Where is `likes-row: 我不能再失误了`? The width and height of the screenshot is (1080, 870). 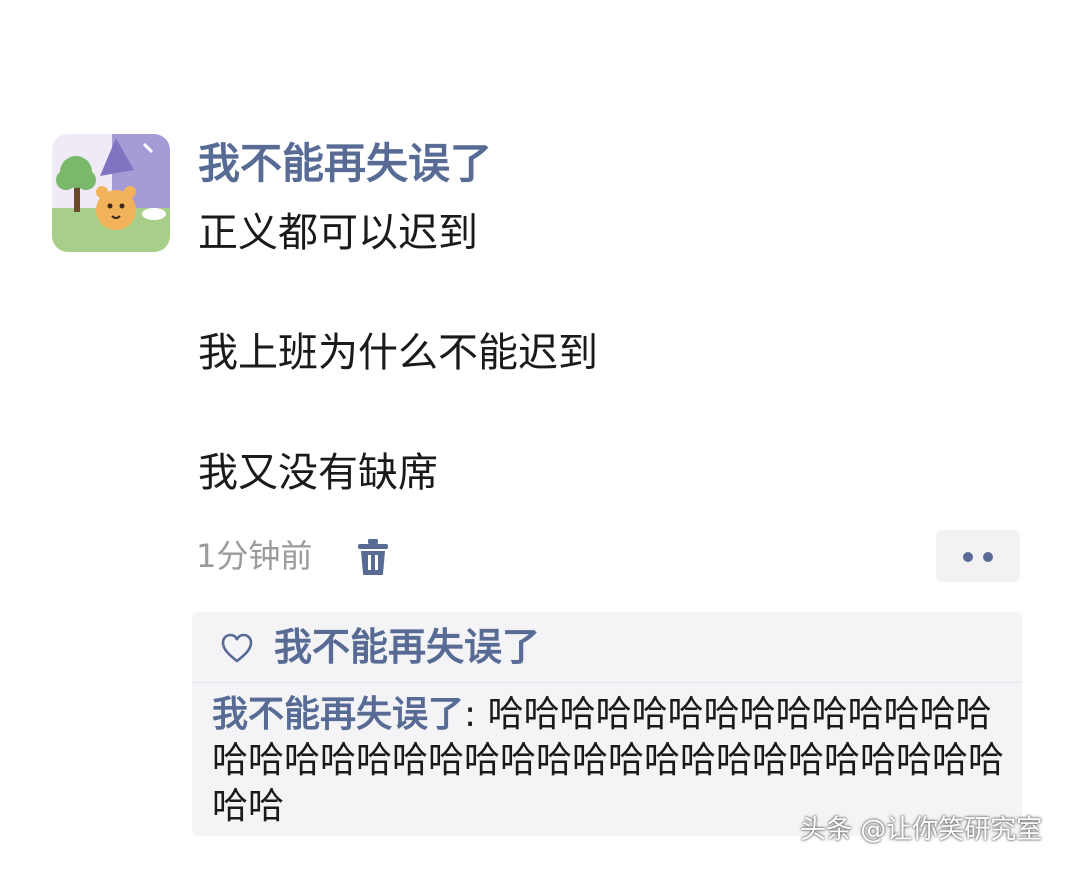 likes-row: 我不能再失误了 is located at coordinates (607, 647).